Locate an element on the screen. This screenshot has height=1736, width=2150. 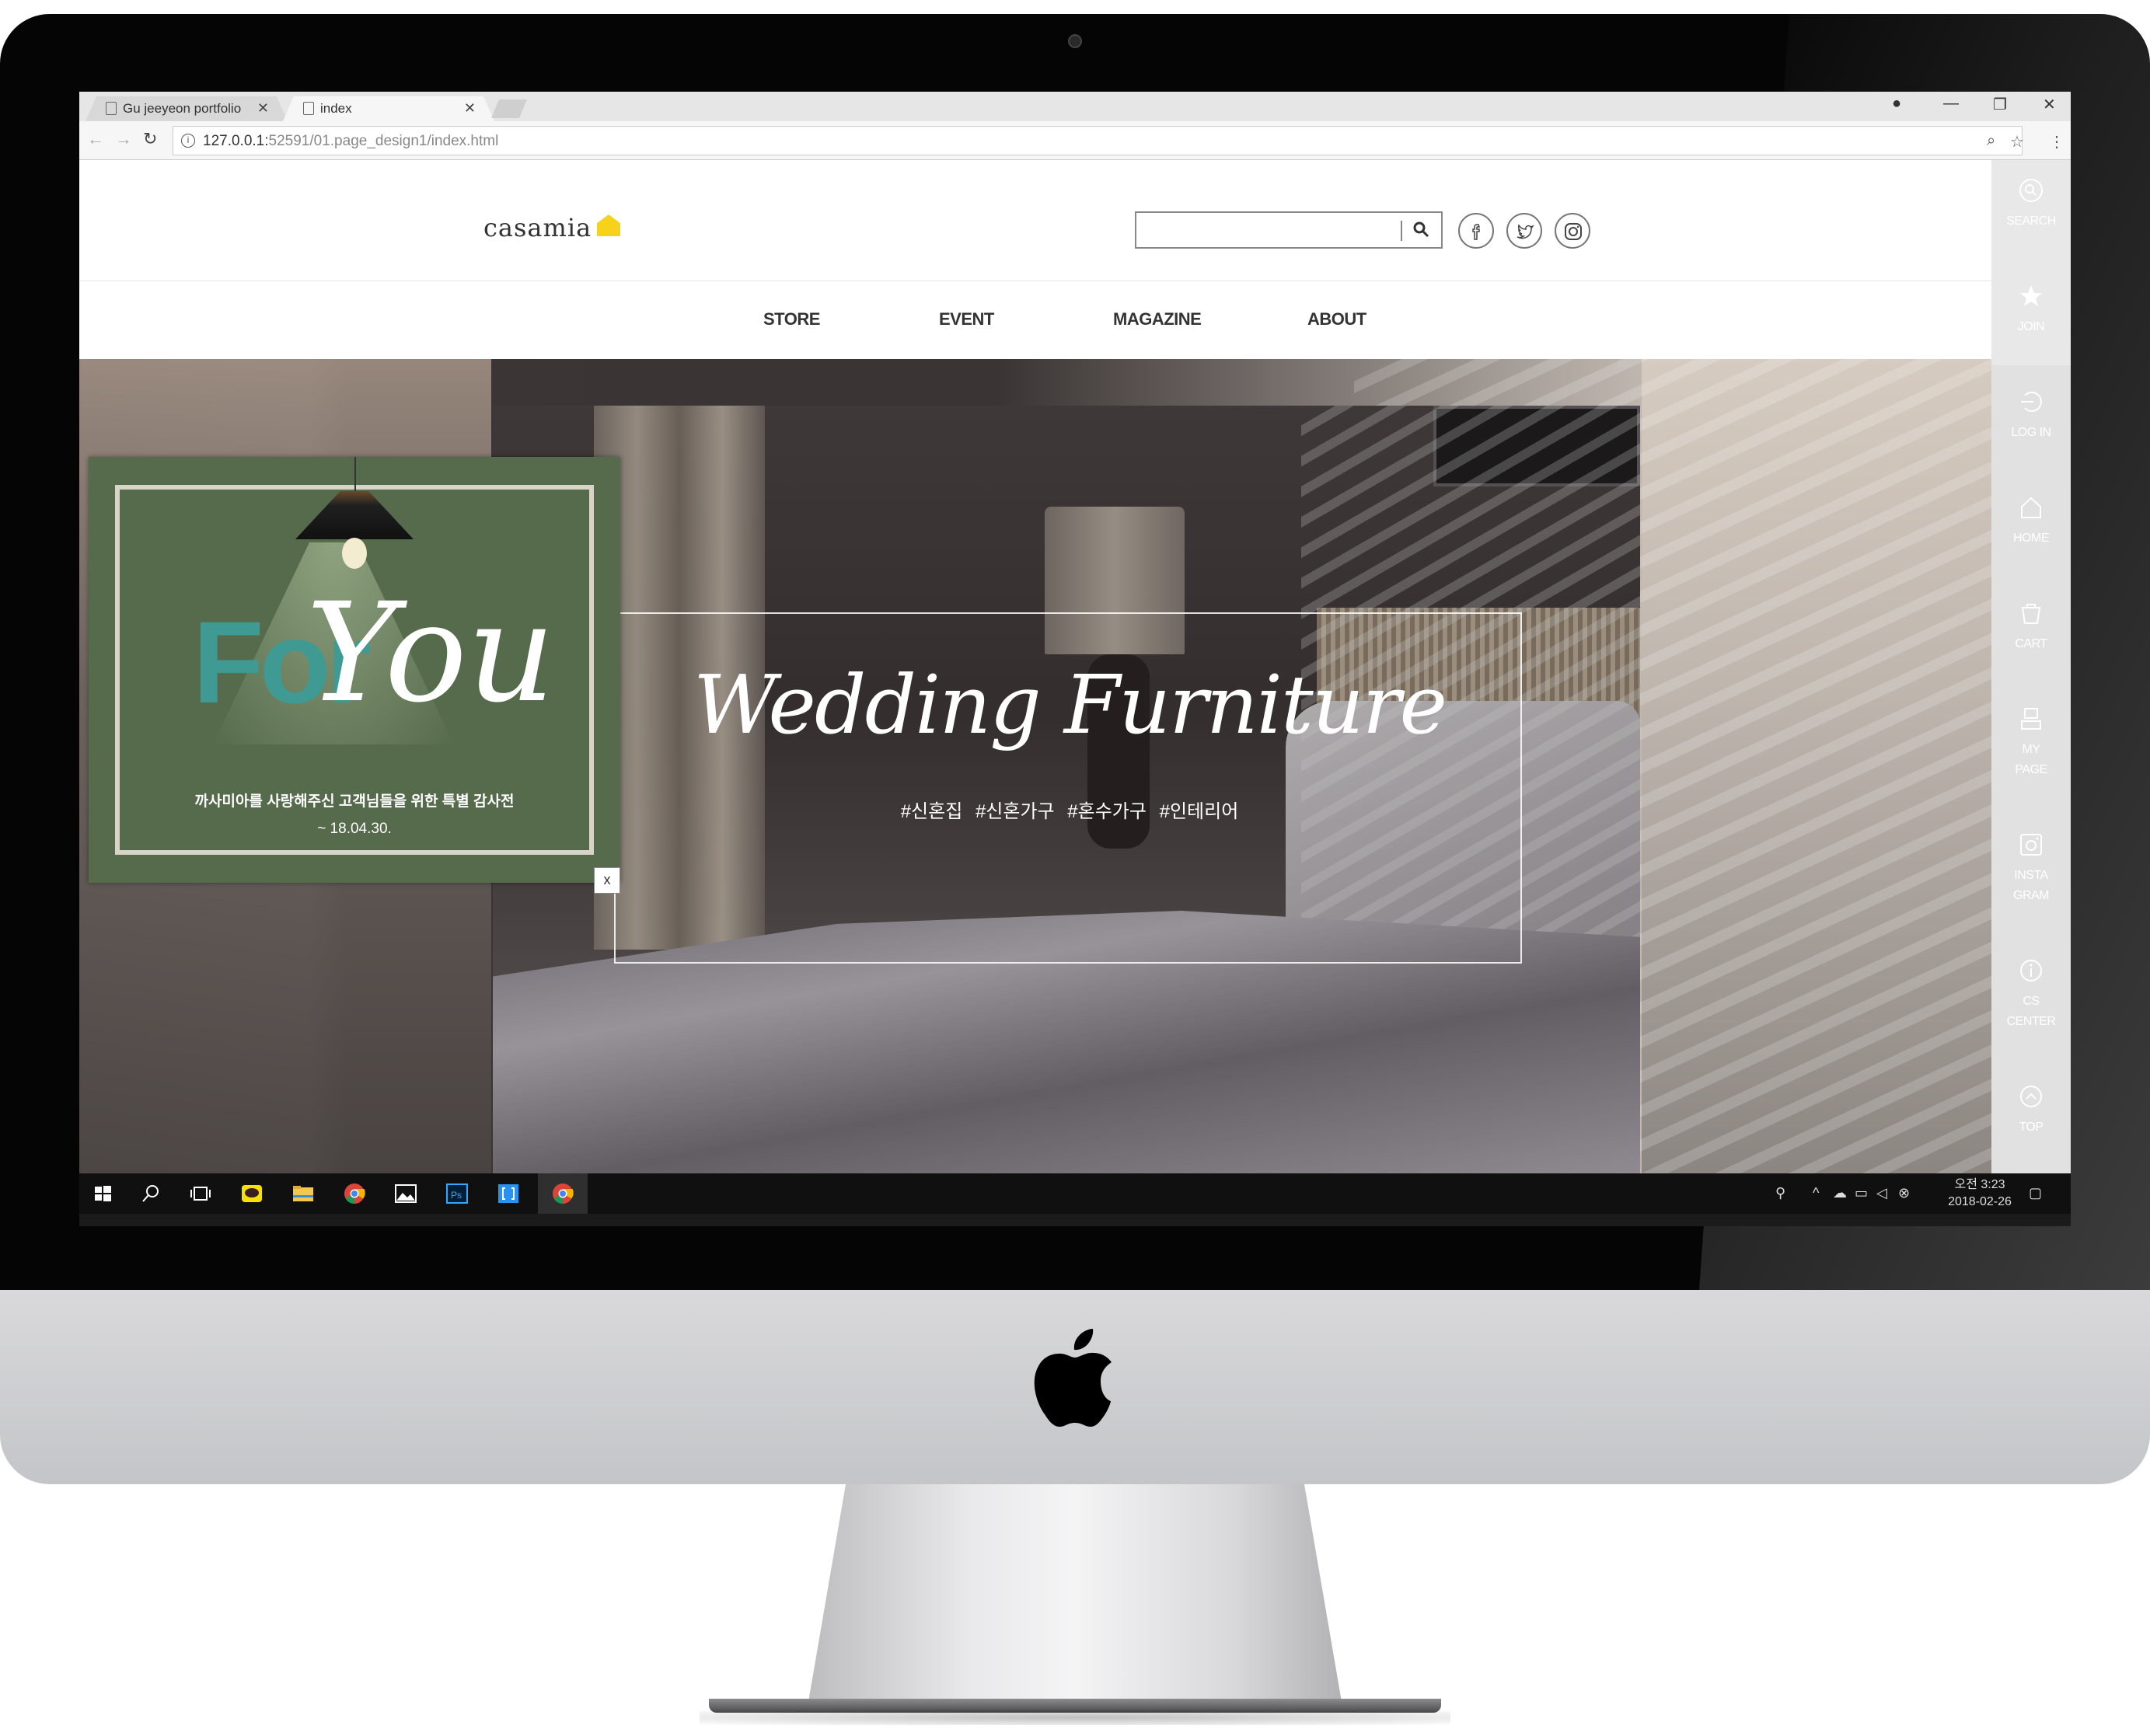
sidebar-item-join: JOIN is located at coordinates (2031, 310).